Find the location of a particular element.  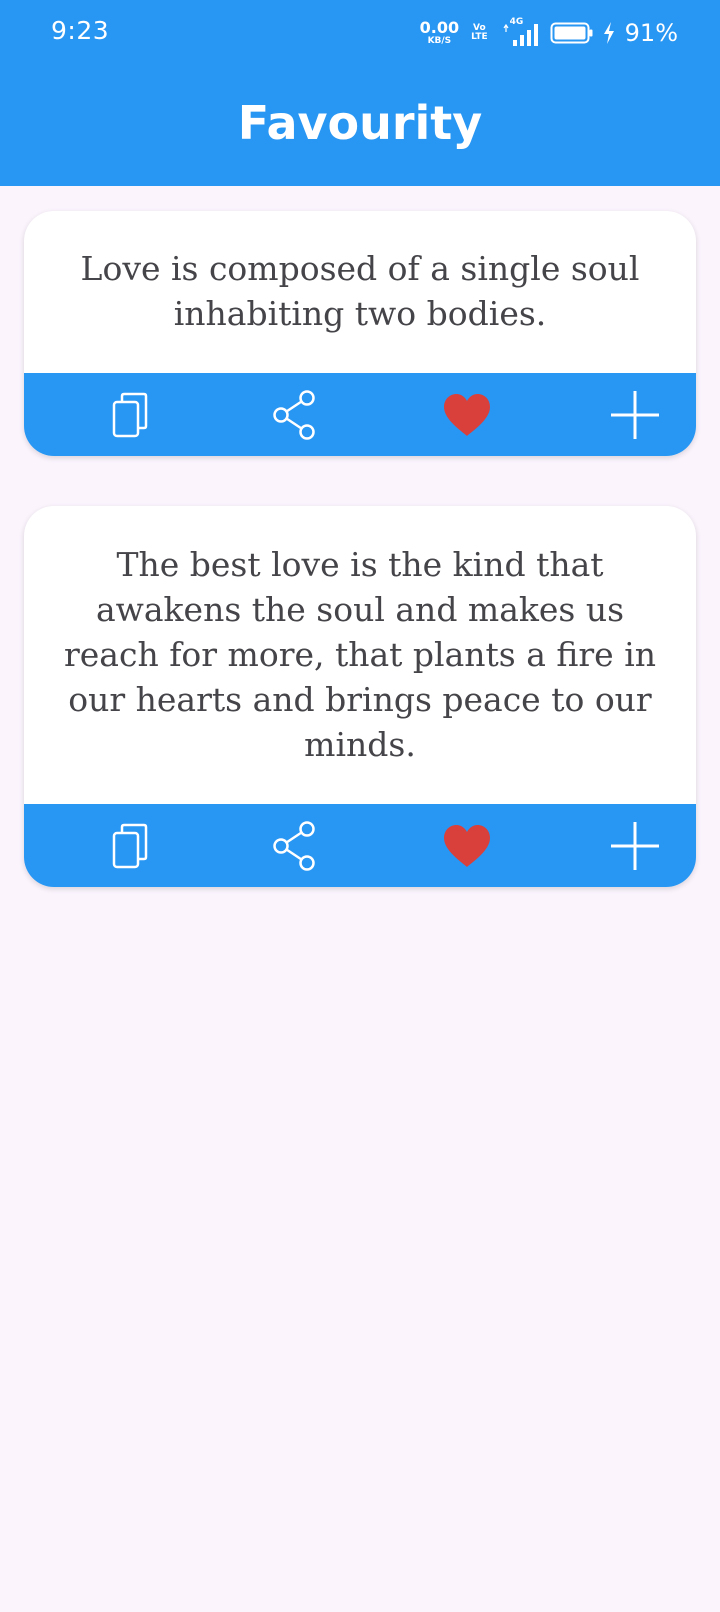

signal-icon: 4G is located at coordinates (522, 33).